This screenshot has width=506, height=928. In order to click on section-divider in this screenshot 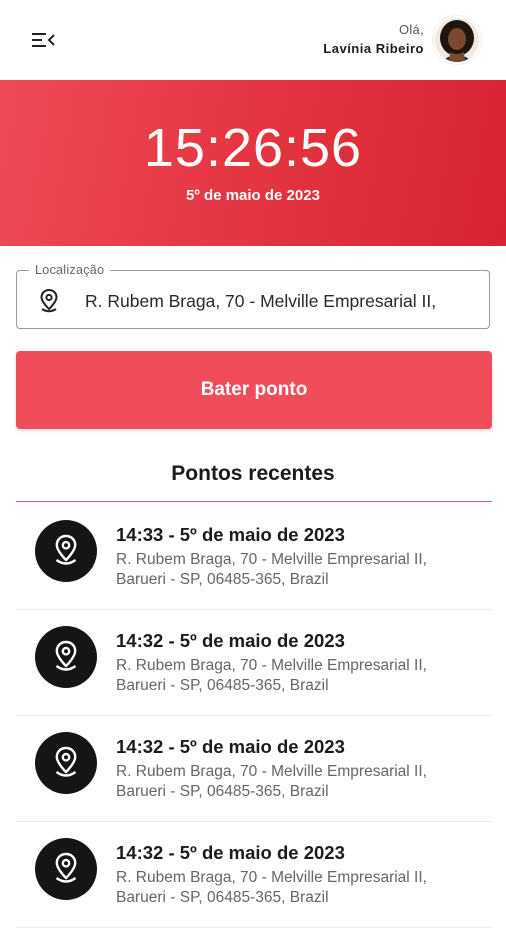, I will do `click(254, 501)`.